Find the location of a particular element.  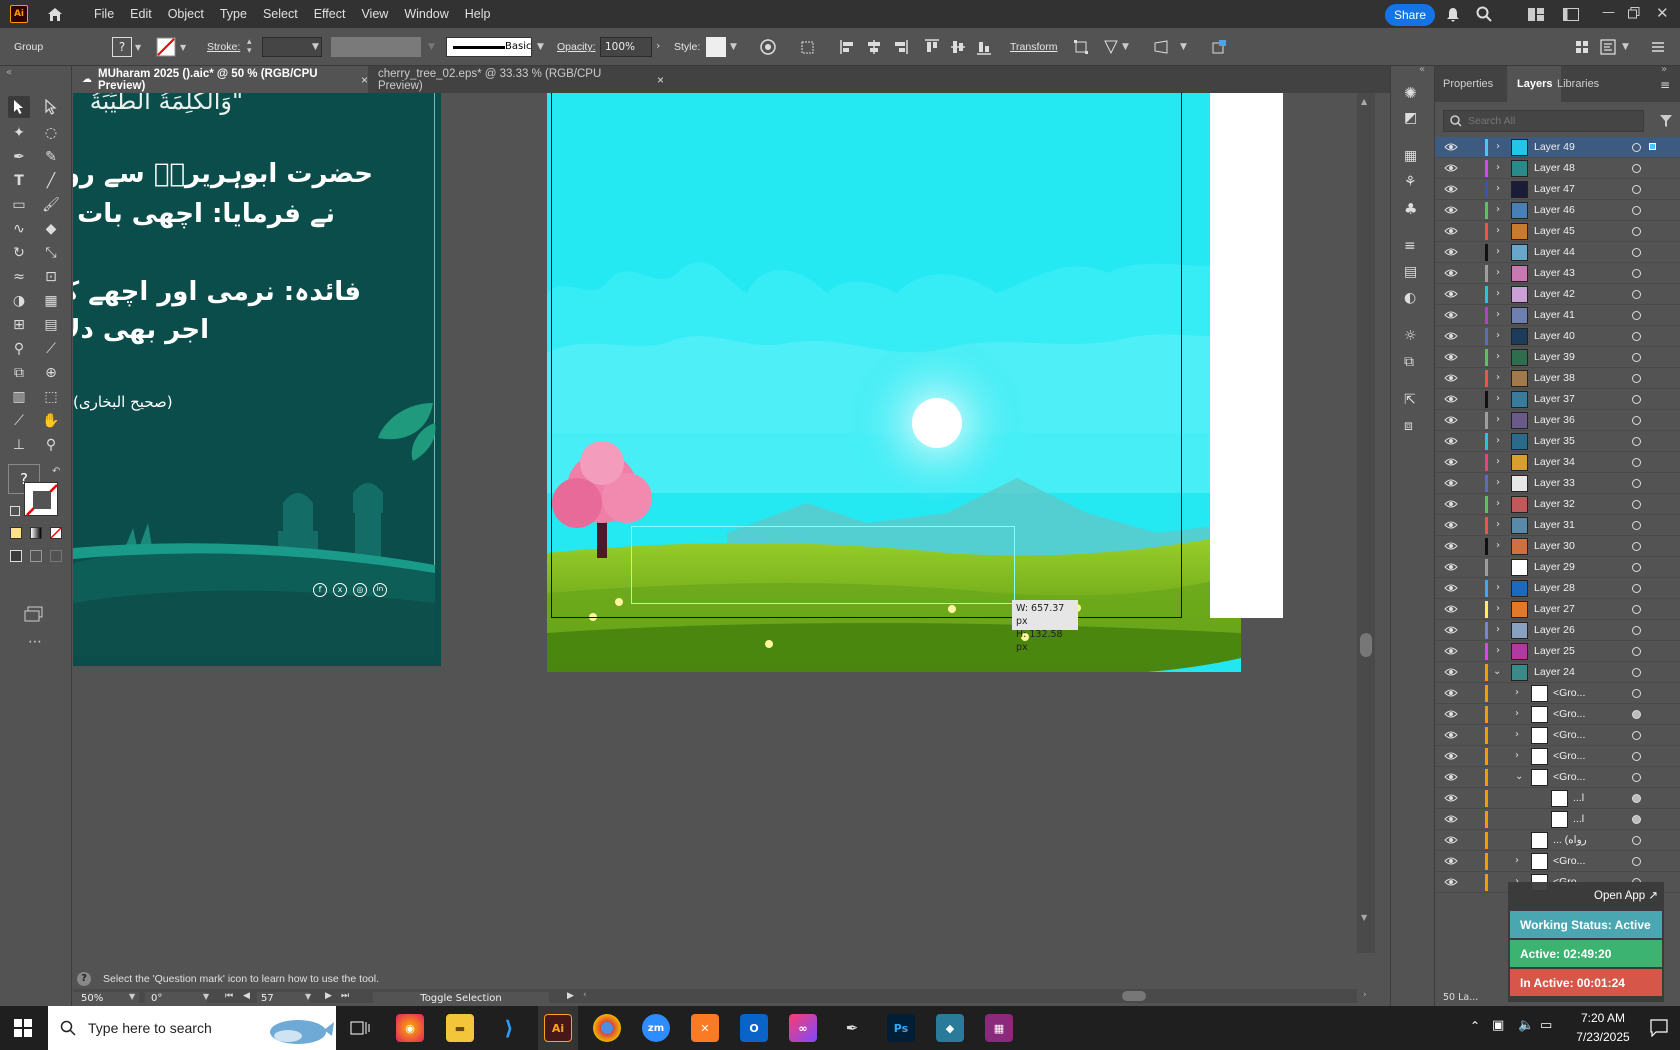

chevron-down-icon: ⌄ is located at coordinates (1519, 776).